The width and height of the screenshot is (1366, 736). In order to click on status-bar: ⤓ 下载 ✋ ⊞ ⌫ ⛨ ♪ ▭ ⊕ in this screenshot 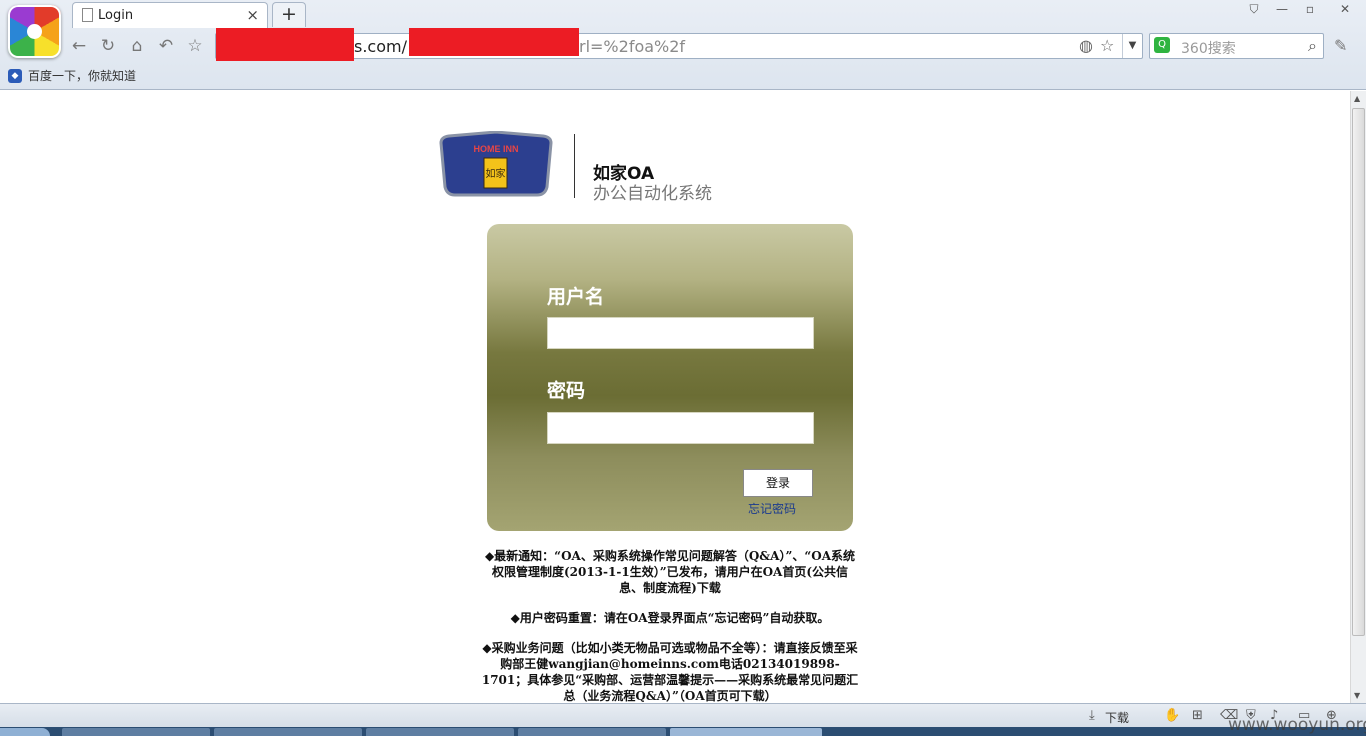, I will do `click(683, 715)`.